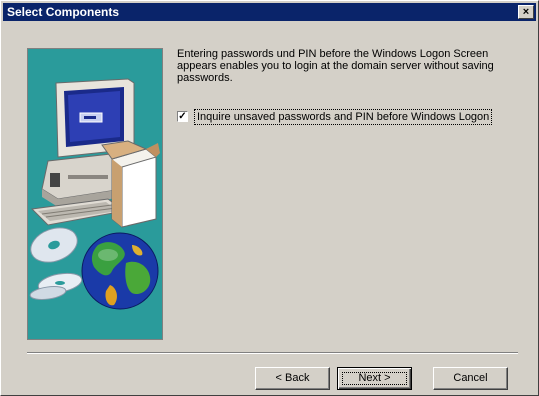 The image size is (539, 396). Describe the element at coordinates (120, 271) in the screenshot. I see `globe-icon` at that location.